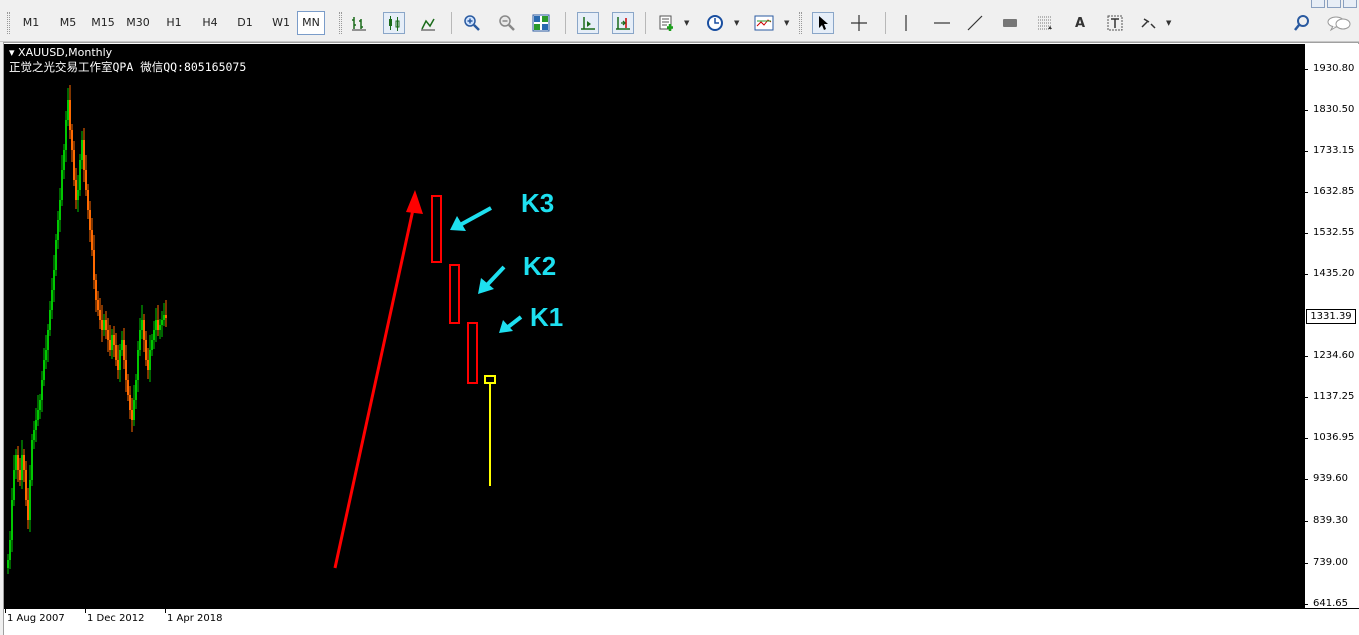 The height and width of the screenshot is (635, 1359). I want to click on current-price-label: 1331.39, so click(1331, 316).